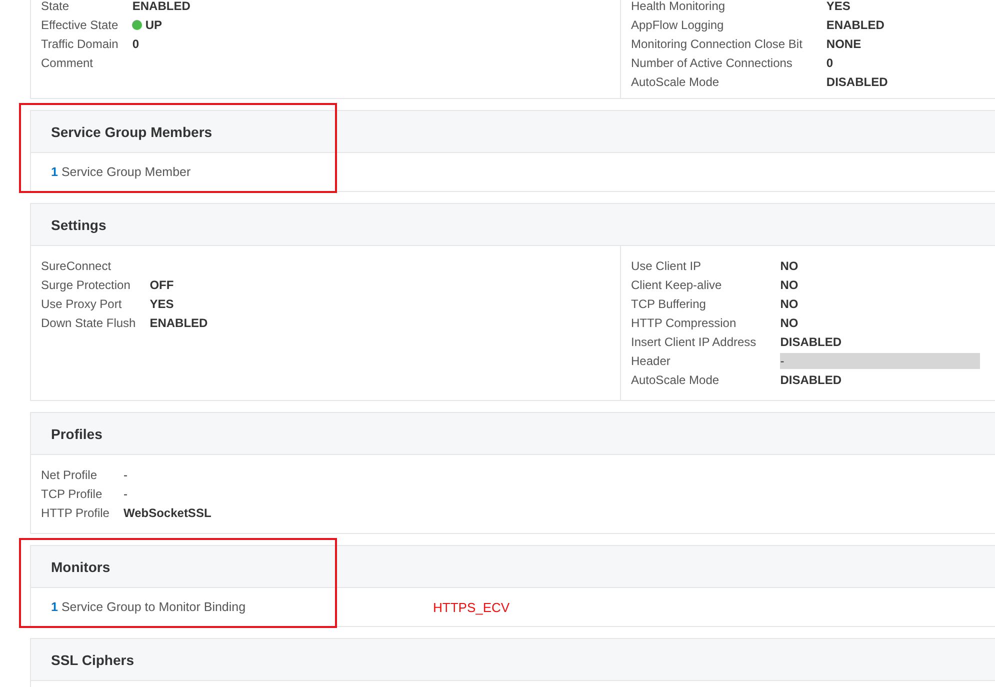  I want to click on field-label: Header, so click(651, 361).